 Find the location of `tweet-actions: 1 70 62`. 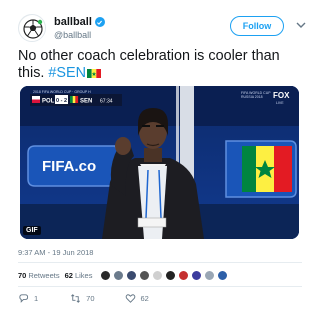

tweet-actions: 1 70 62 is located at coordinates (83, 298).